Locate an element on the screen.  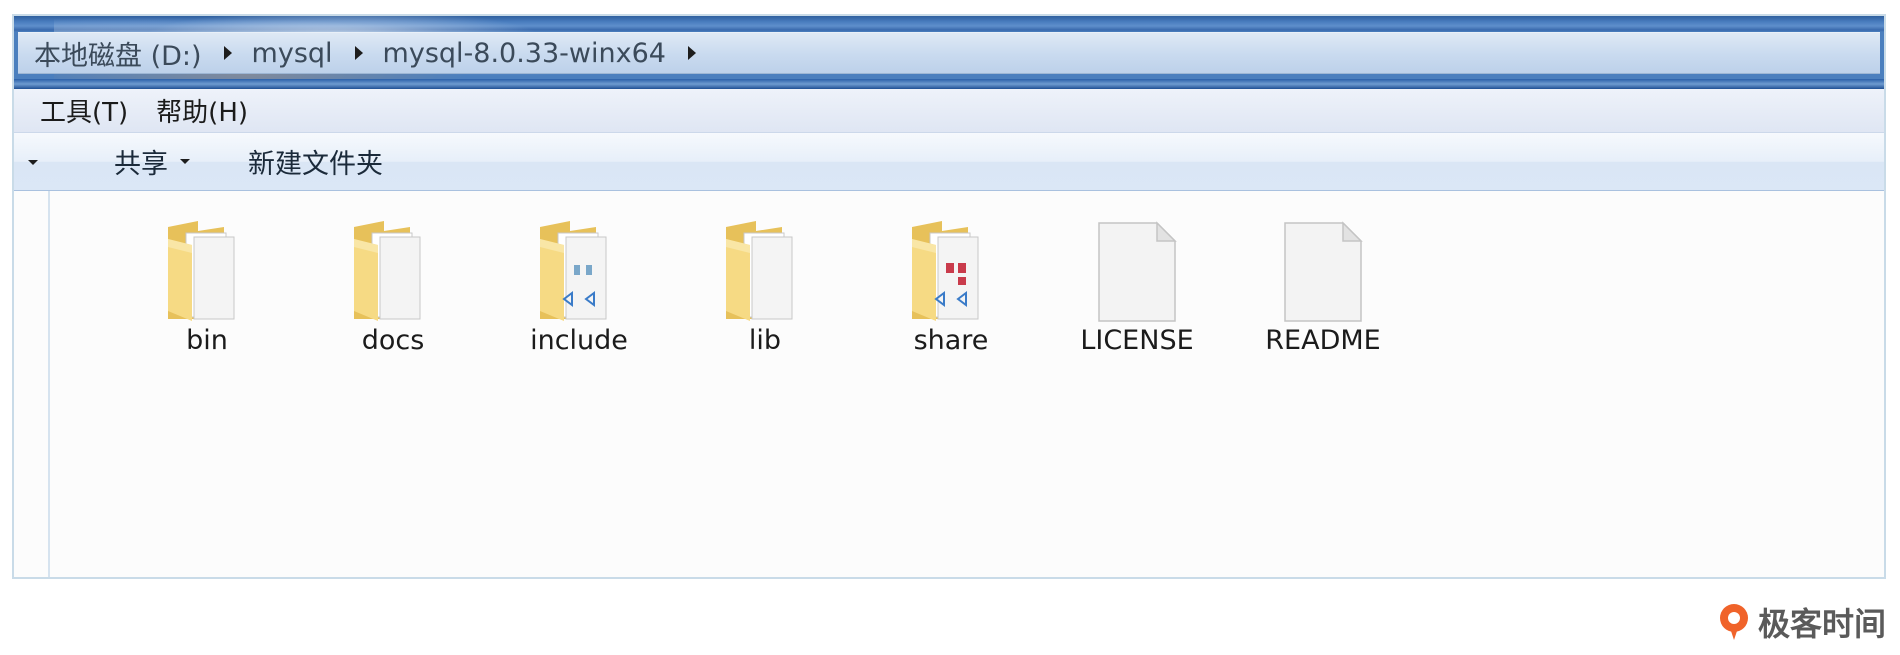
menu-bar: 工具(T) 帮助(H) is located at coordinates (949, 111).